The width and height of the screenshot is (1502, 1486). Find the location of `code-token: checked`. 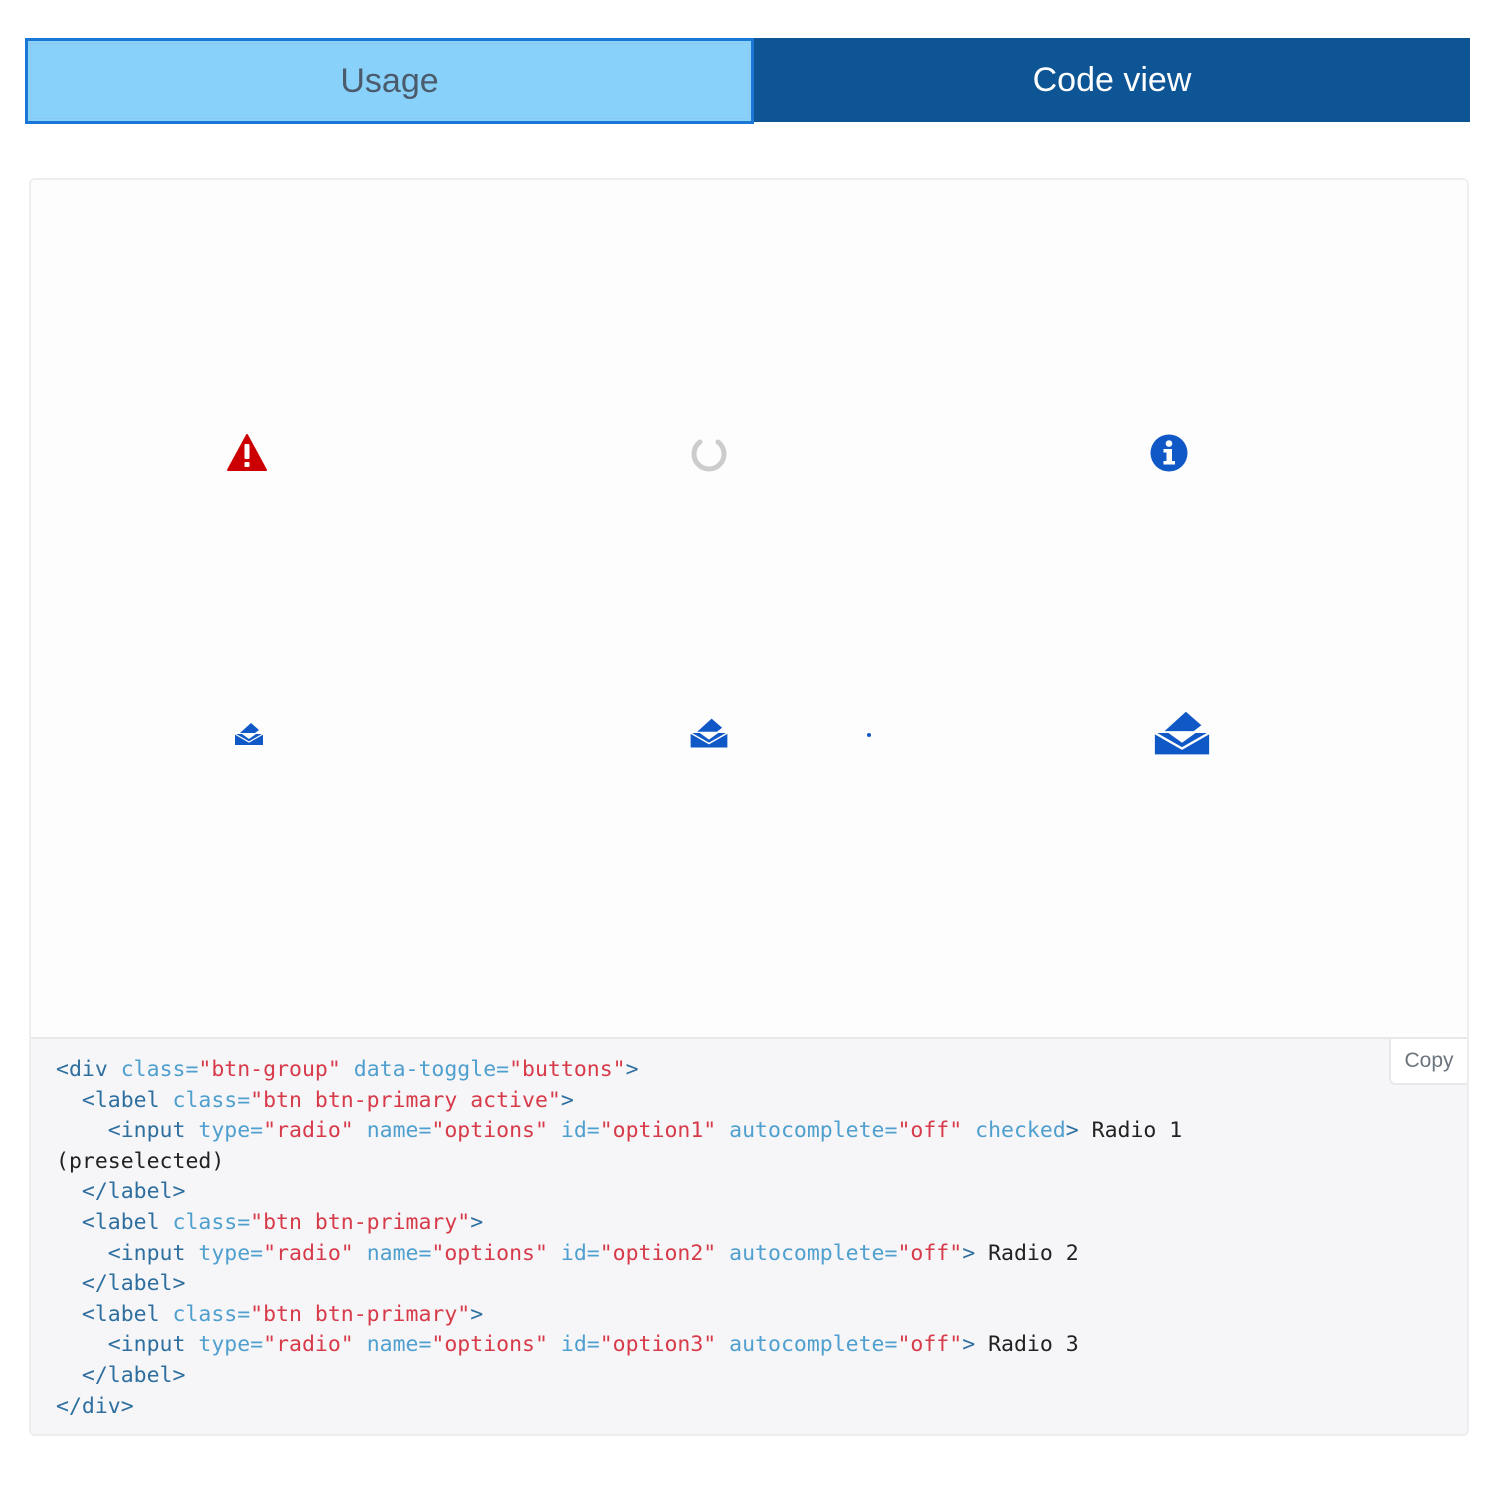

code-token: checked is located at coordinates (1020, 1131).